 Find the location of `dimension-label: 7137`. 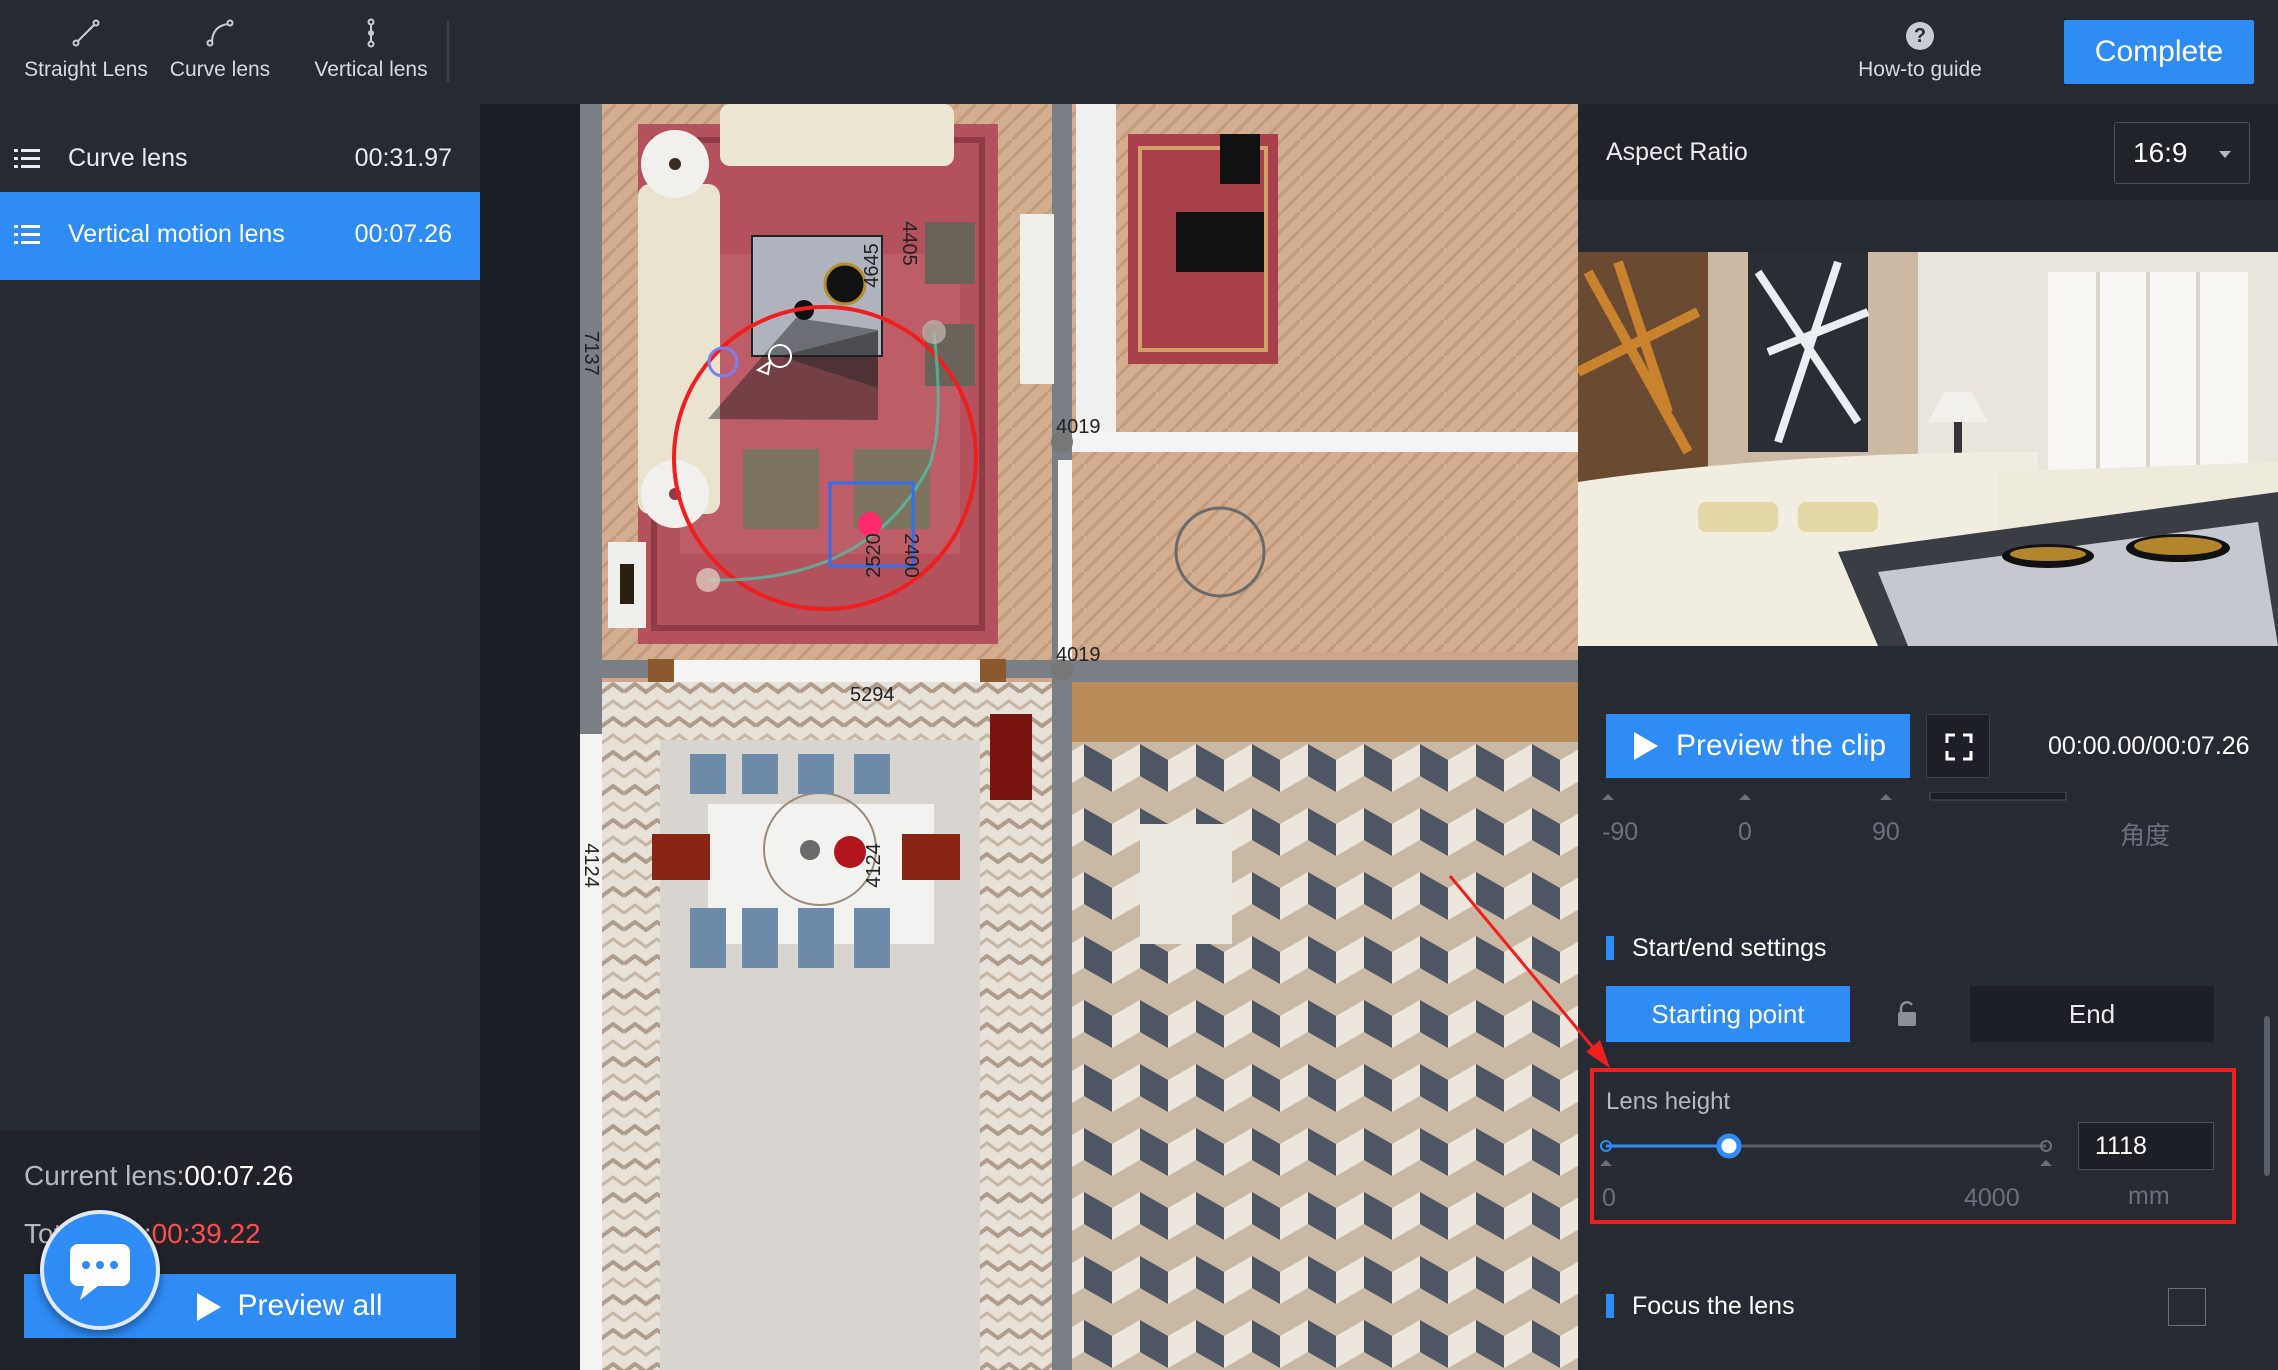

dimension-label: 7137 is located at coordinates (591, 353).